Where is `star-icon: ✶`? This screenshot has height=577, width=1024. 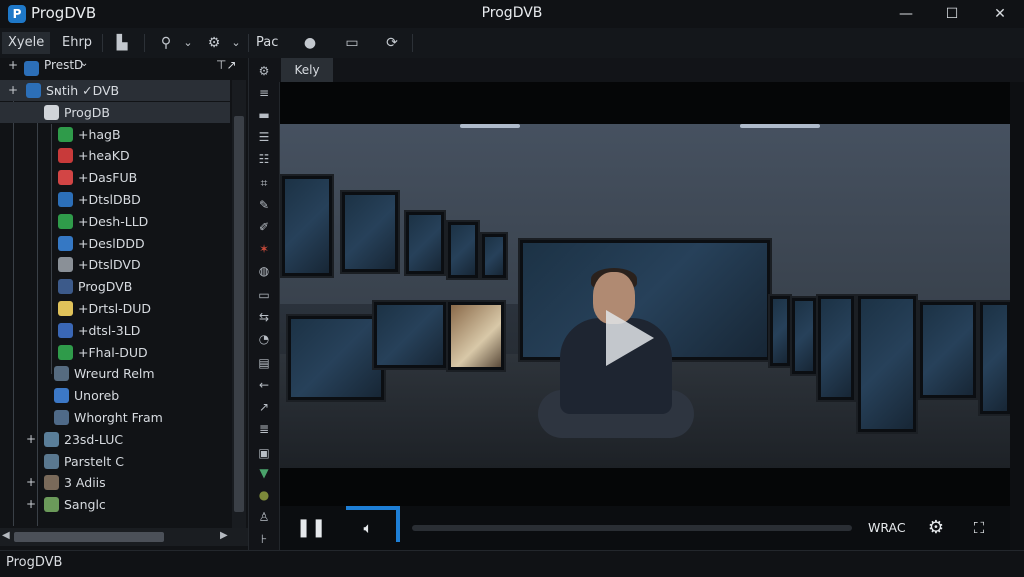
star-icon: ✶ is located at coordinates (264, 249).